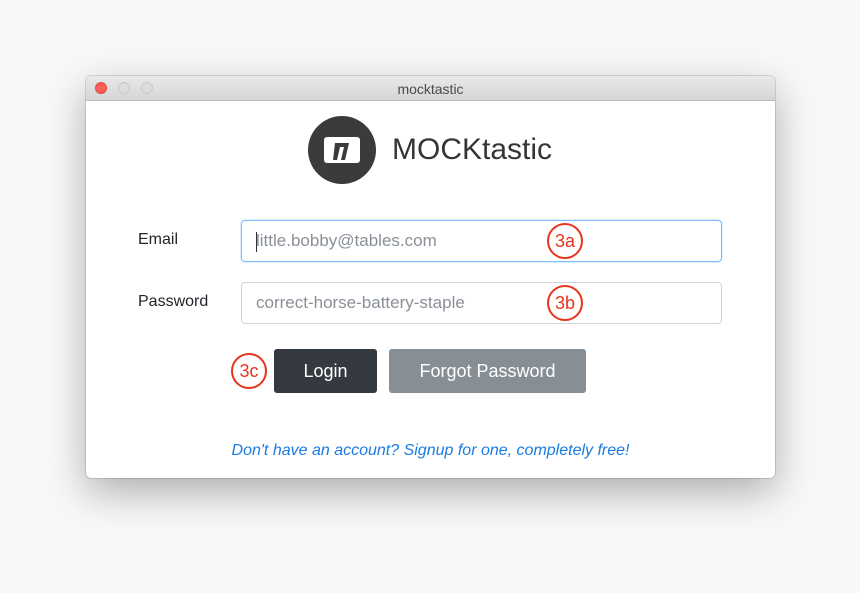 The width and height of the screenshot is (860, 593). What do you see at coordinates (565, 303) in the screenshot?
I see `annotation-badge-password: 3b` at bounding box center [565, 303].